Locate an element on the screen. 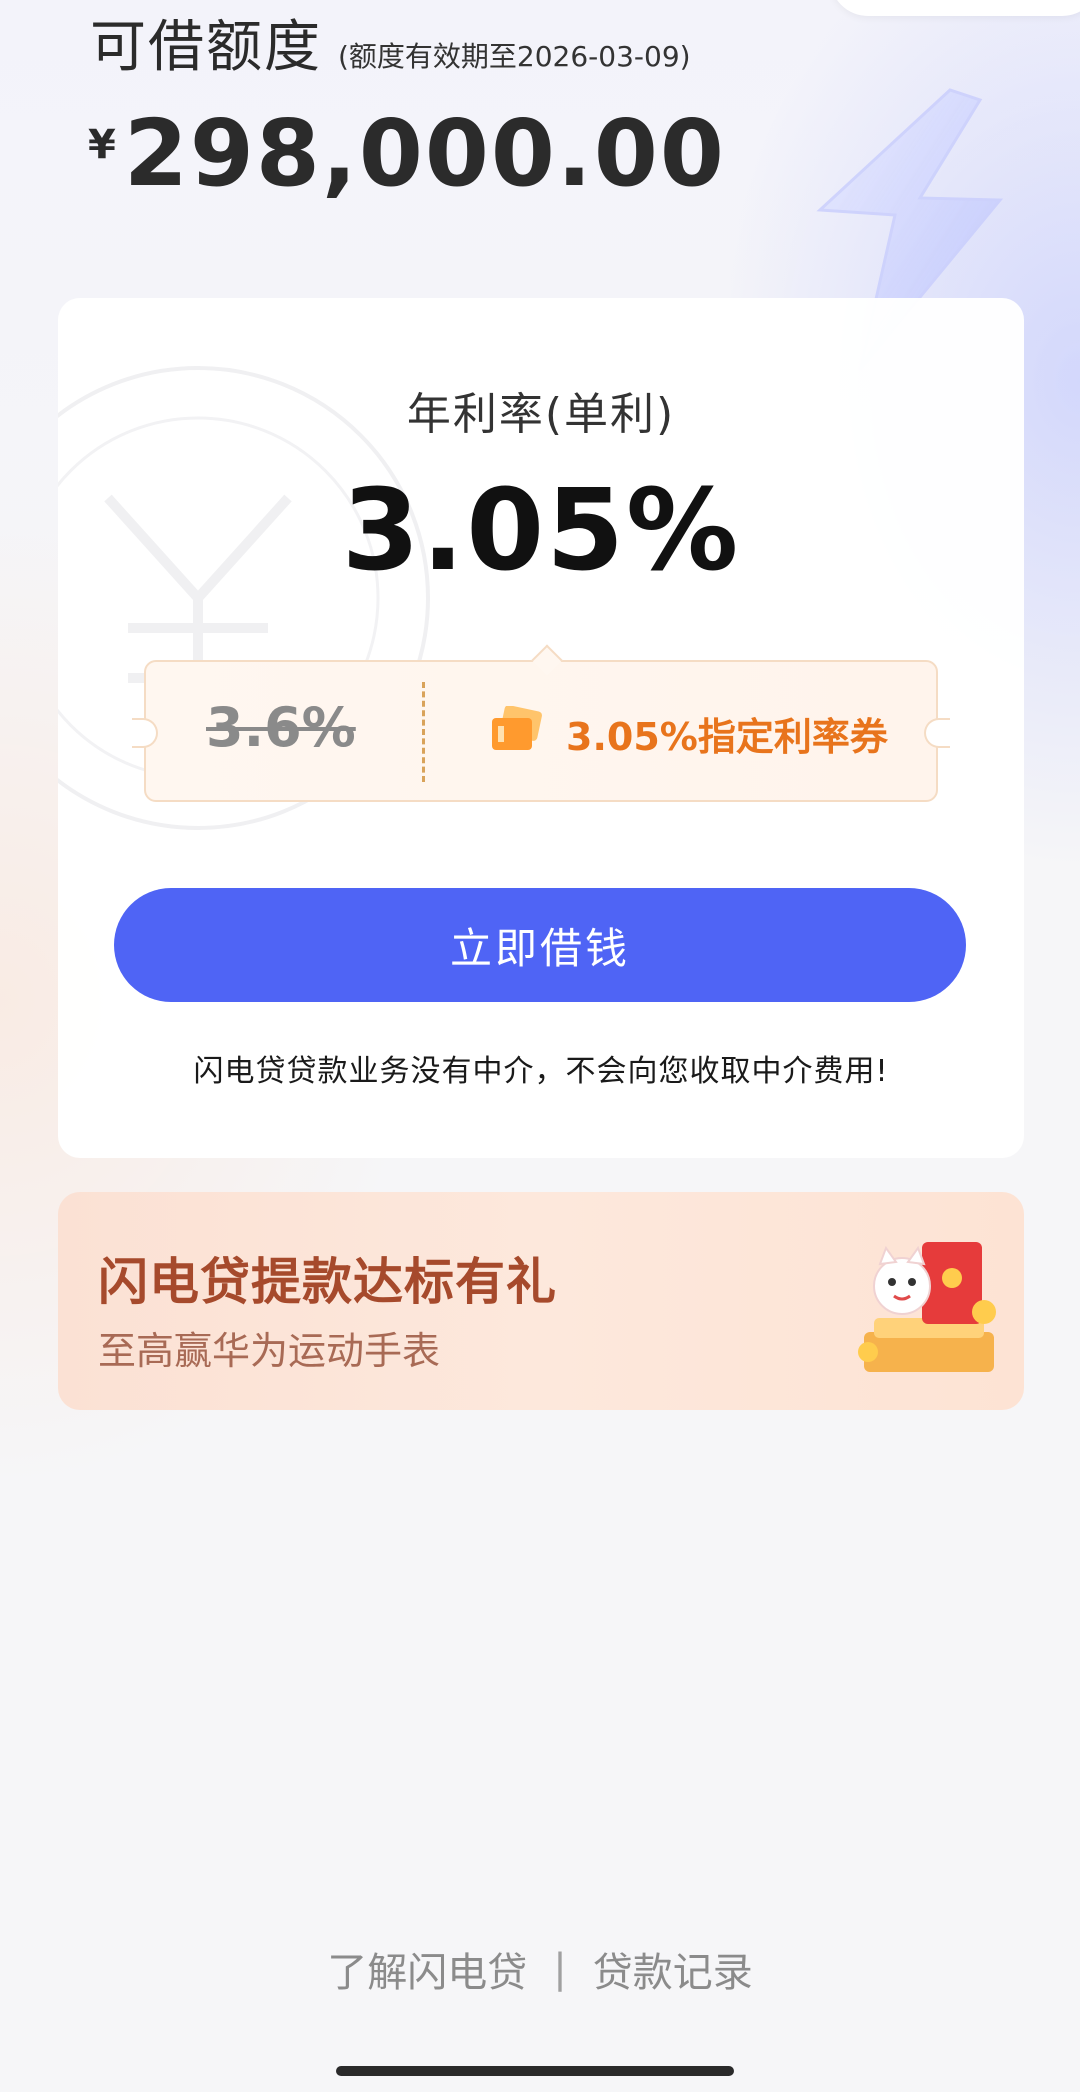 This screenshot has width=1080, height=2092. annual-rate-label: 年利率(单利) is located at coordinates (541, 414).